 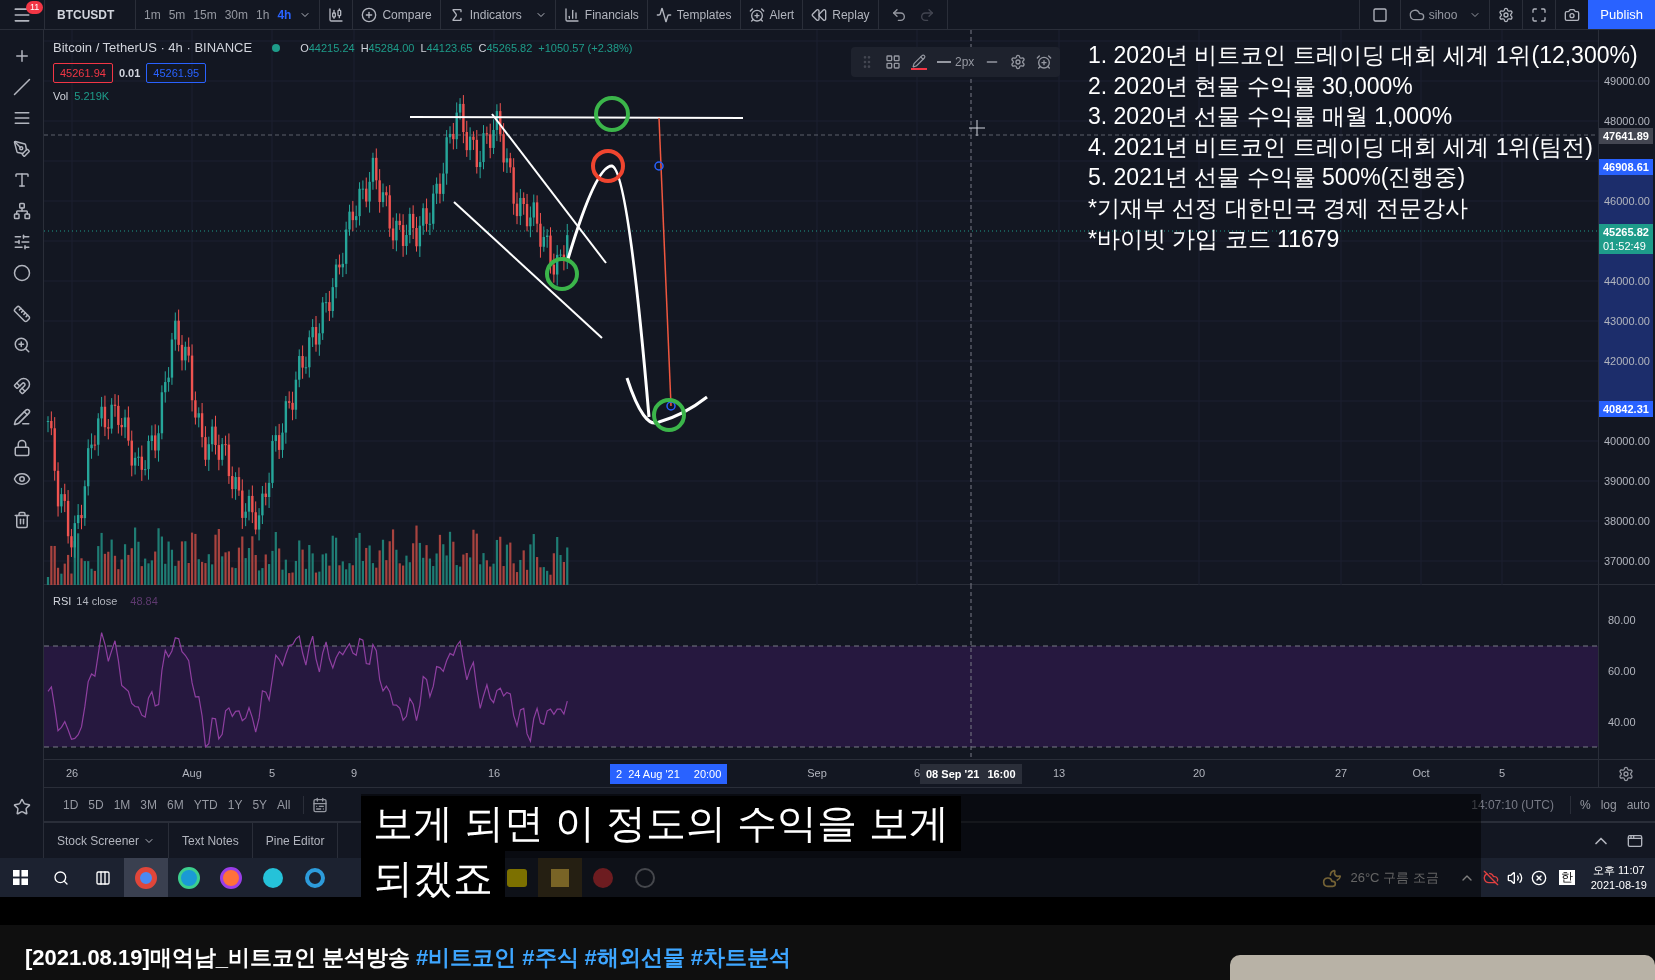 What do you see at coordinates (1622, 722) in the screenshot?
I see `rsi-tick: 40.00` at bounding box center [1622, 722].